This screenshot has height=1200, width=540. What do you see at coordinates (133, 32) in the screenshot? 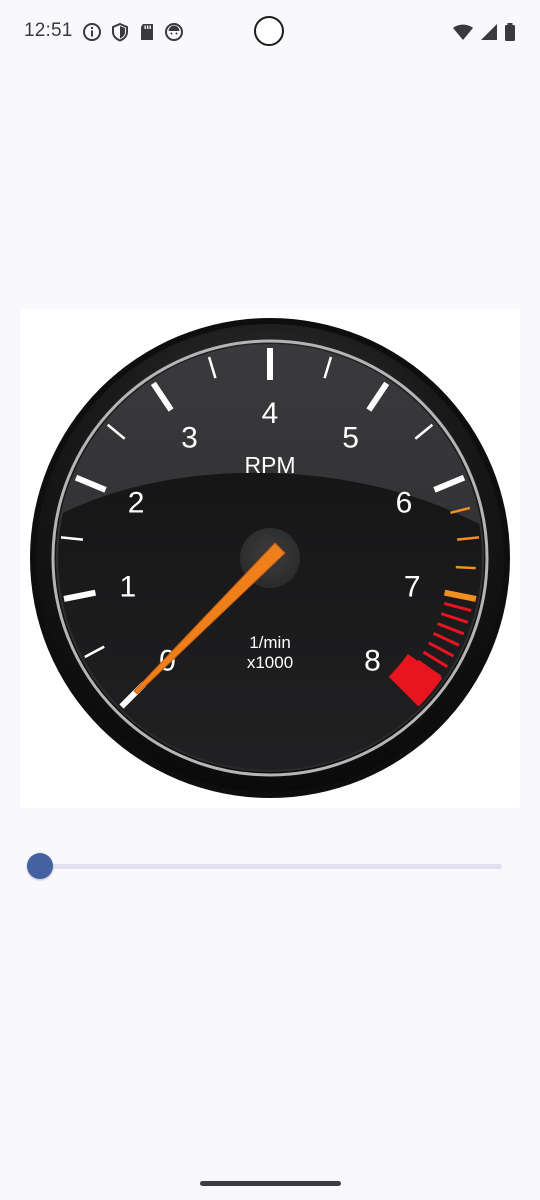
I see `status-icons-left` at bounding box center [133, 32].